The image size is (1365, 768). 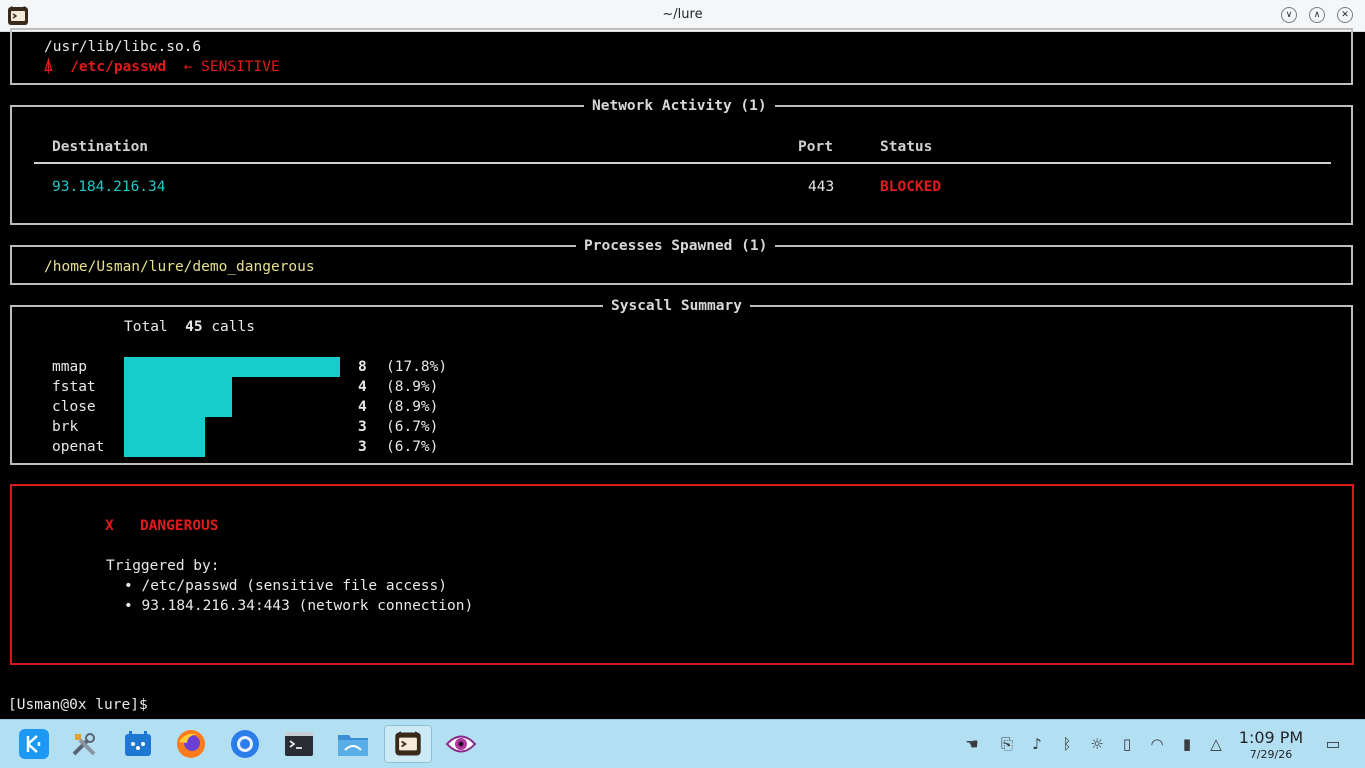 What do you see at coordinates (1187, 744) in the screenshot?
I see `battery-icon: ▮` at bounding box center [1187, 744].